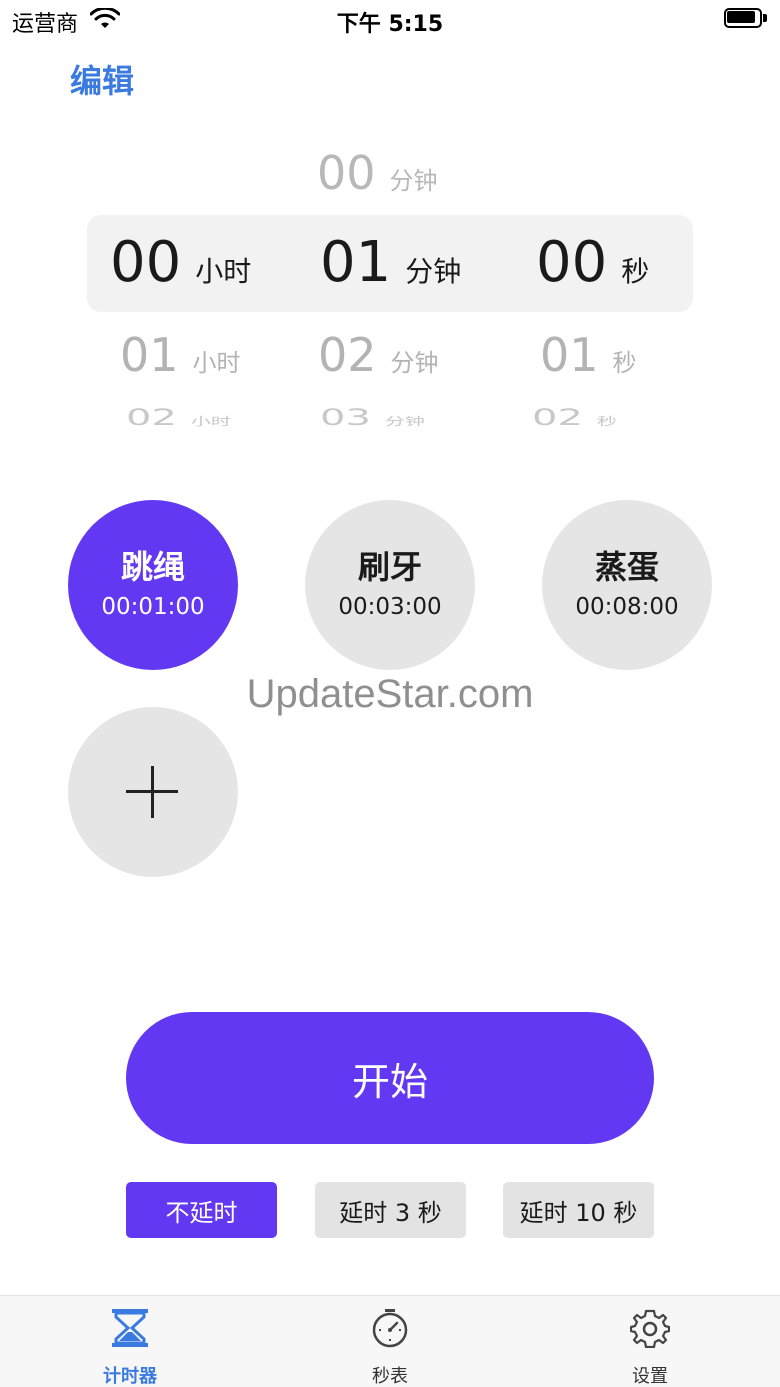  What do you see at coordinates (390, 1078) in the screenshot?
I see `start-button: 开始` at bounding box center [390, 1078].